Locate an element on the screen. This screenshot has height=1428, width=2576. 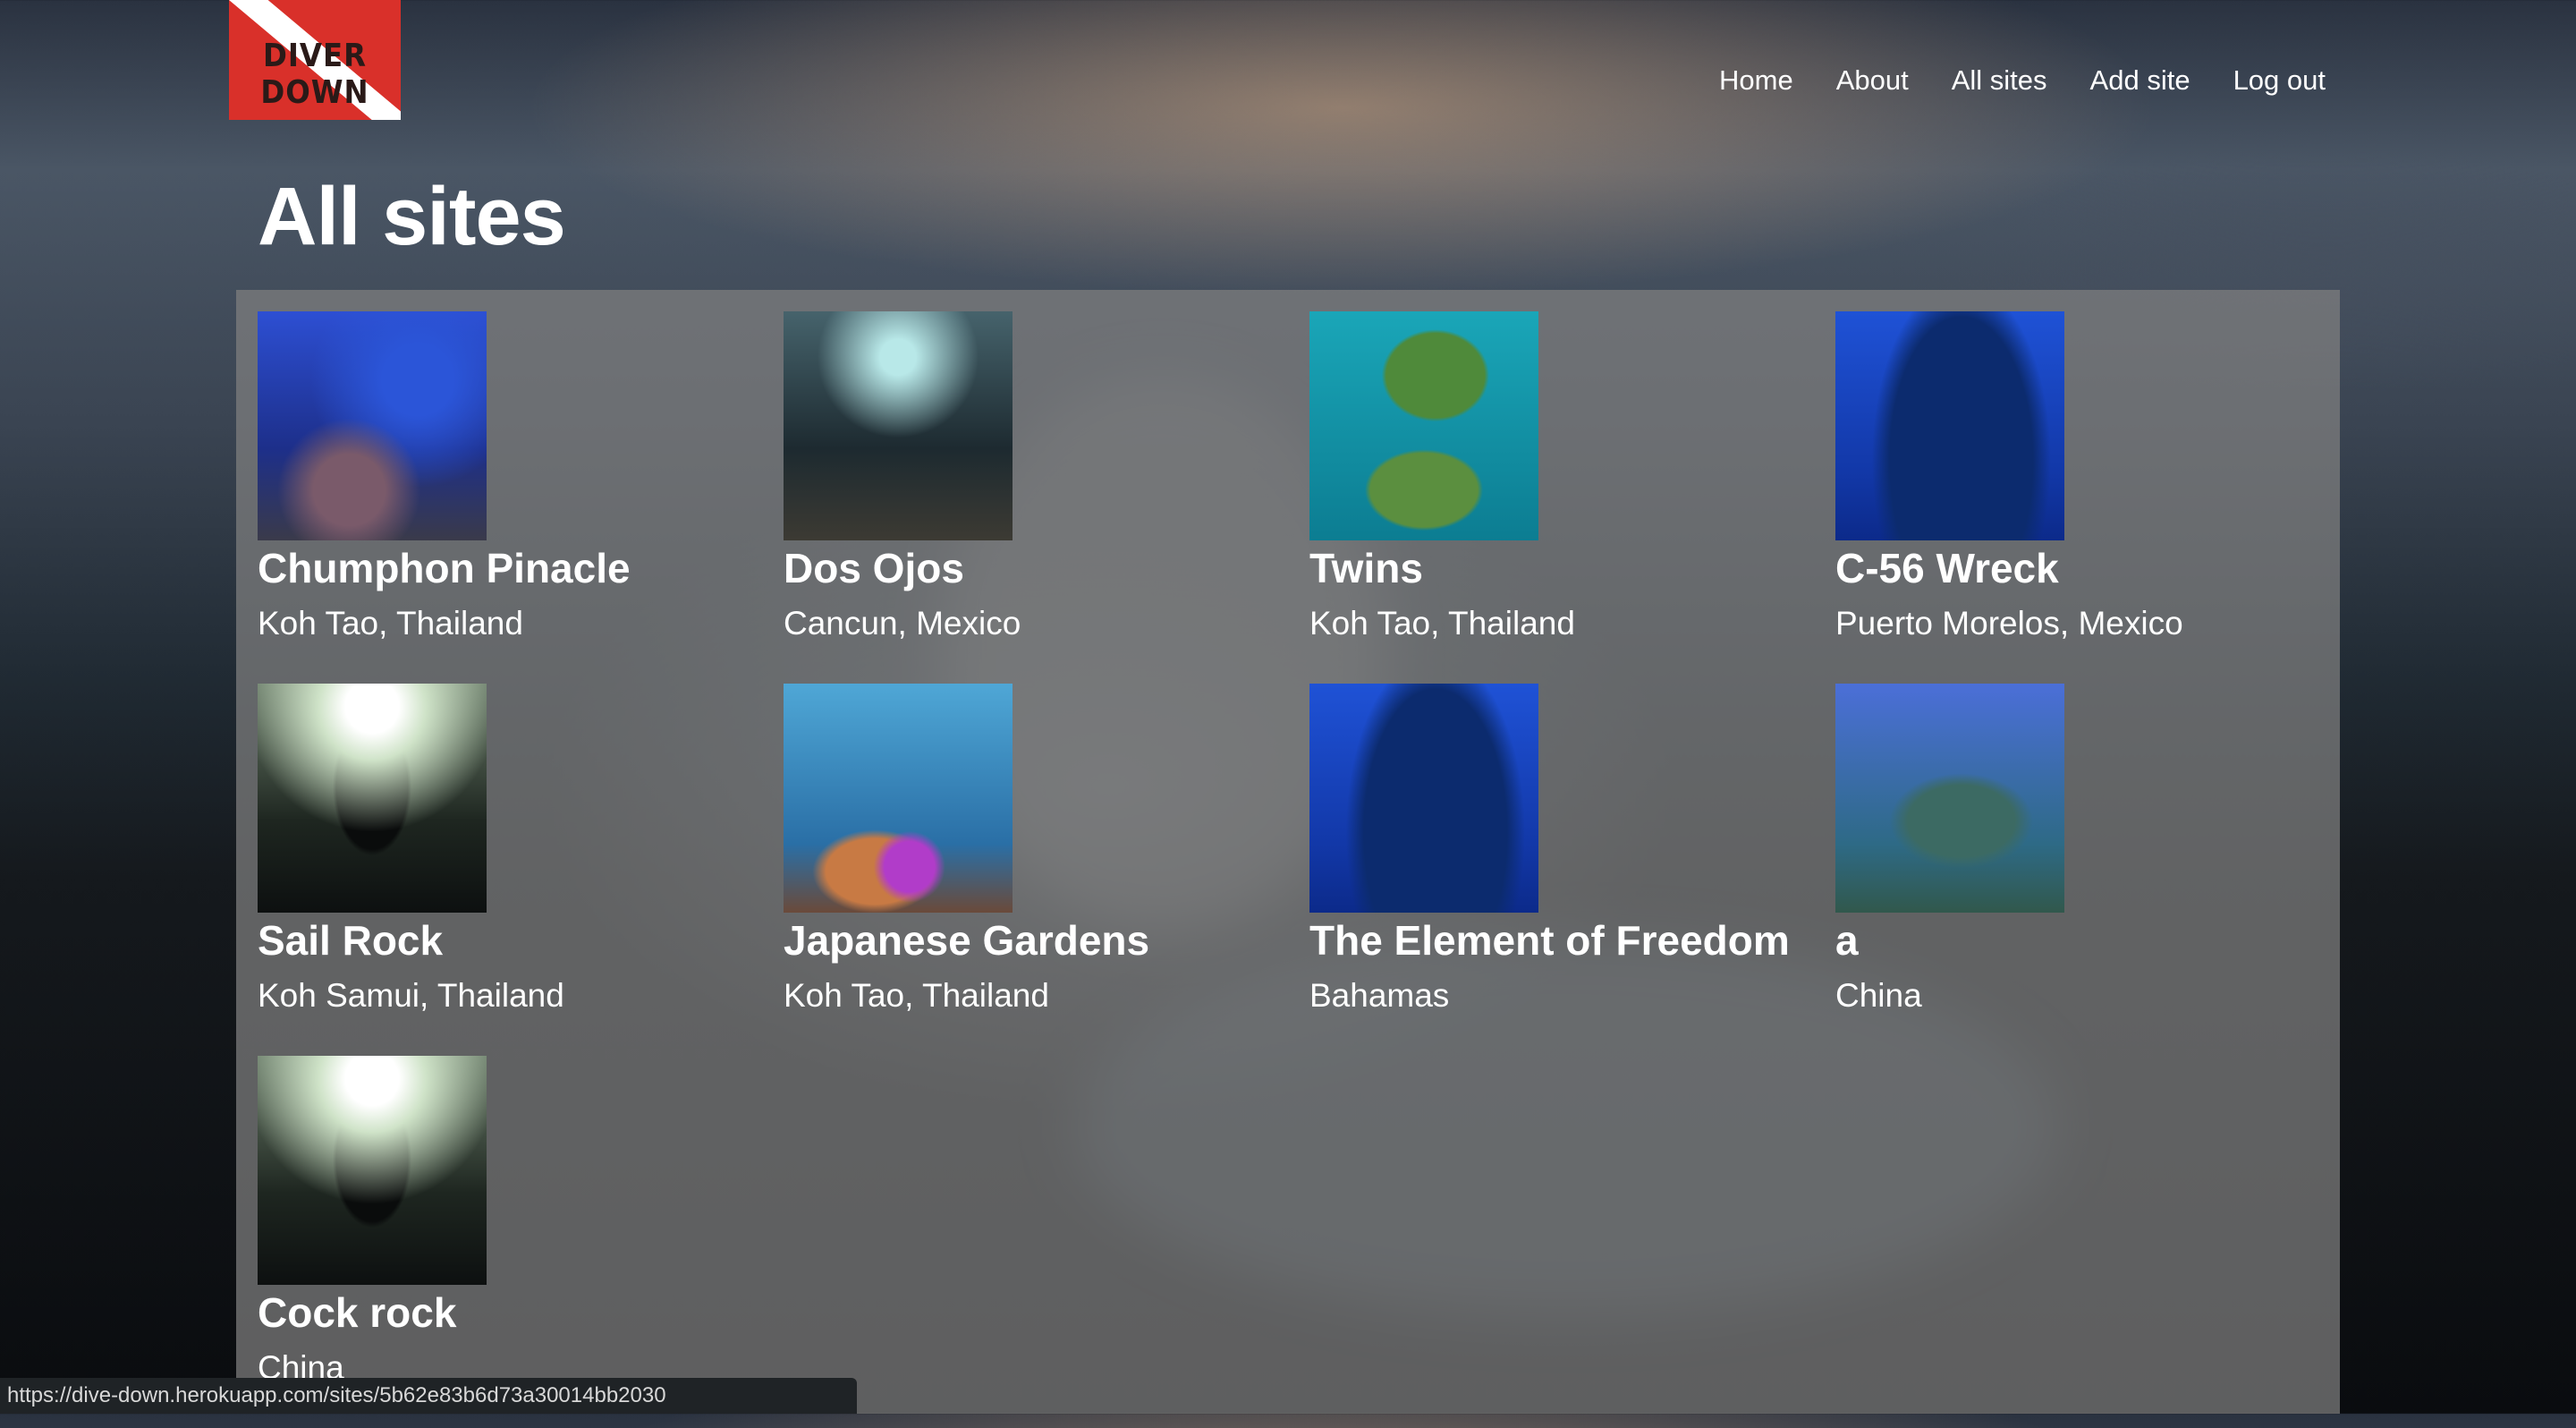
site-name: Dos Ojos is located at coordinates (1046, 568).